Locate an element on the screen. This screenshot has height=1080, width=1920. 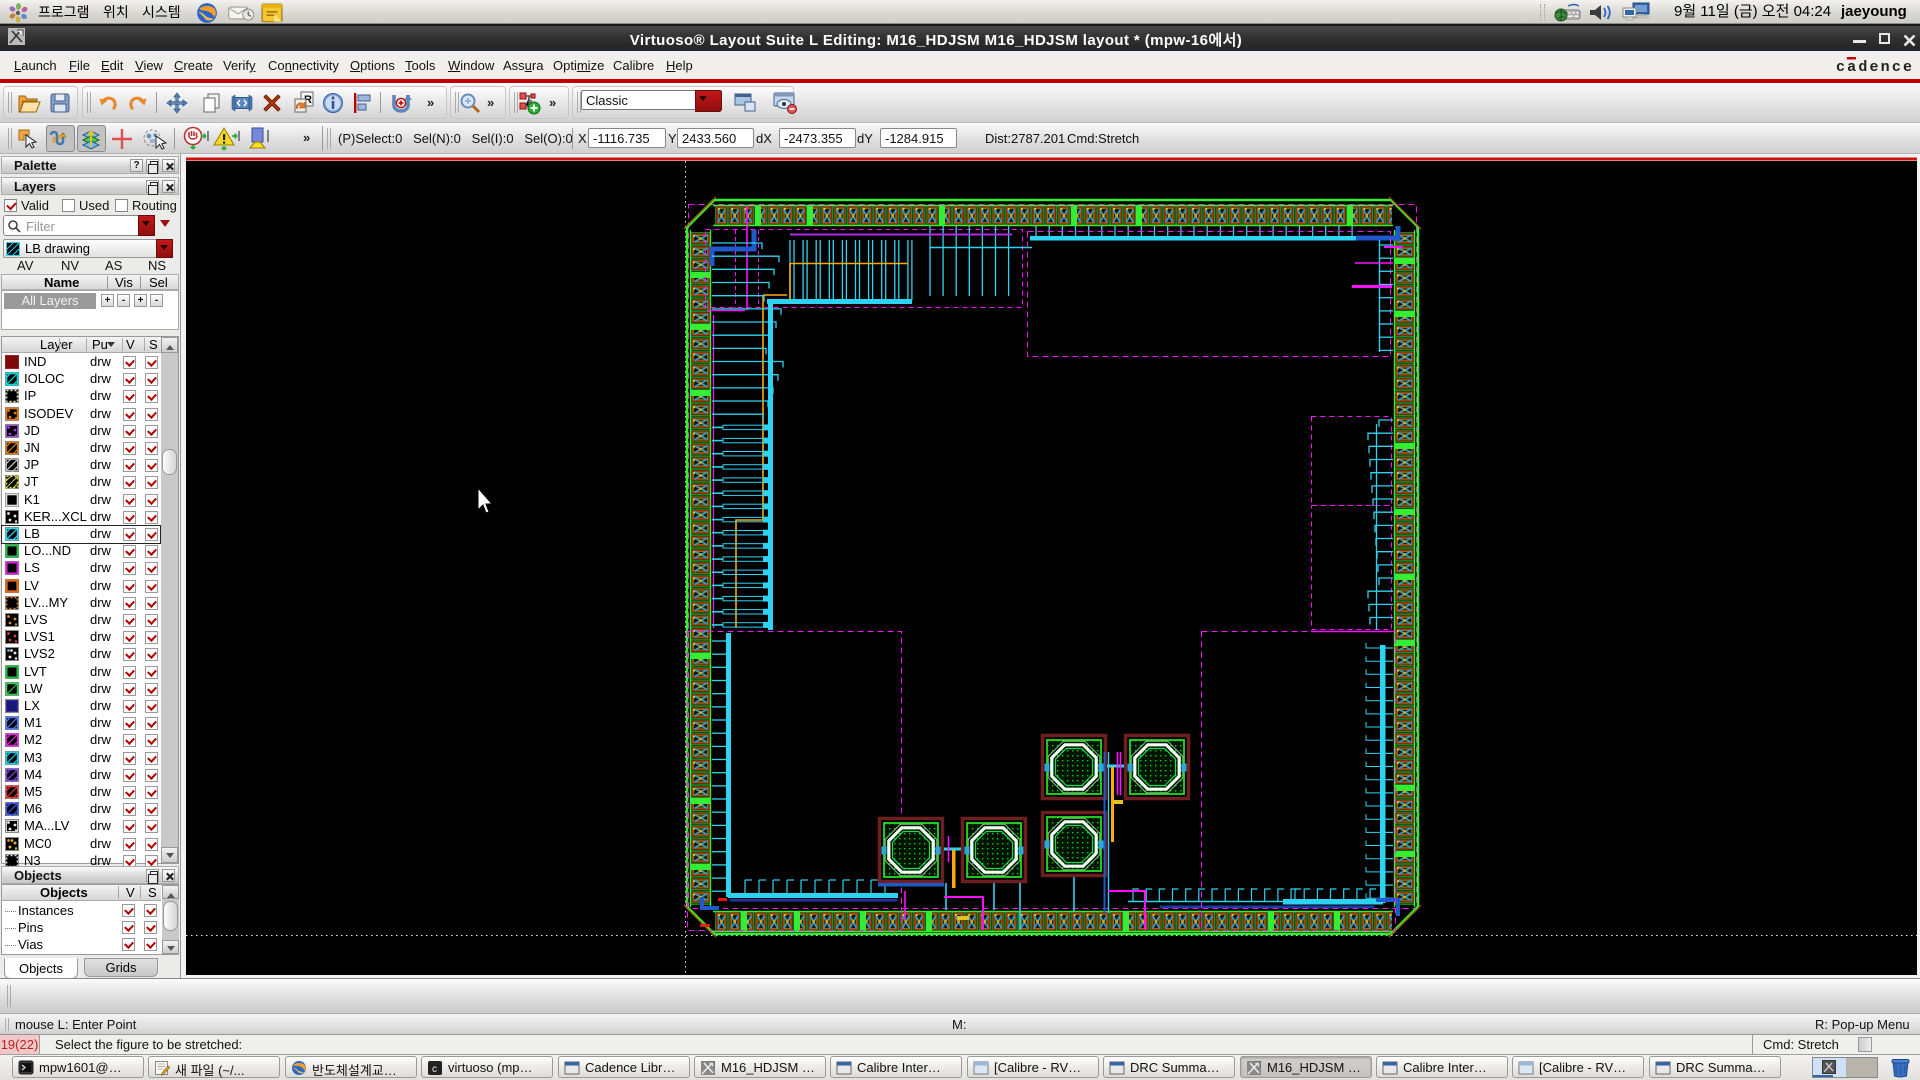
svg-text: c is located at coordinates (434, 1069).